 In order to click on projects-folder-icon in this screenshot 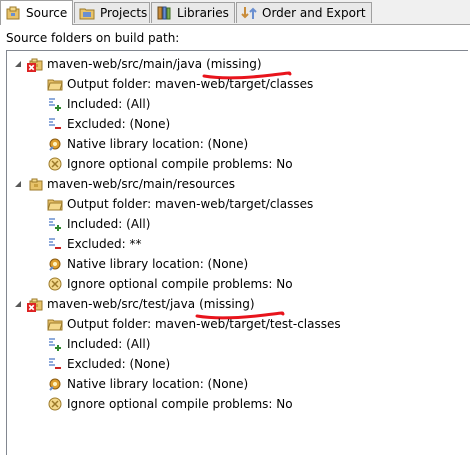, I will do `click(87, 13)`.